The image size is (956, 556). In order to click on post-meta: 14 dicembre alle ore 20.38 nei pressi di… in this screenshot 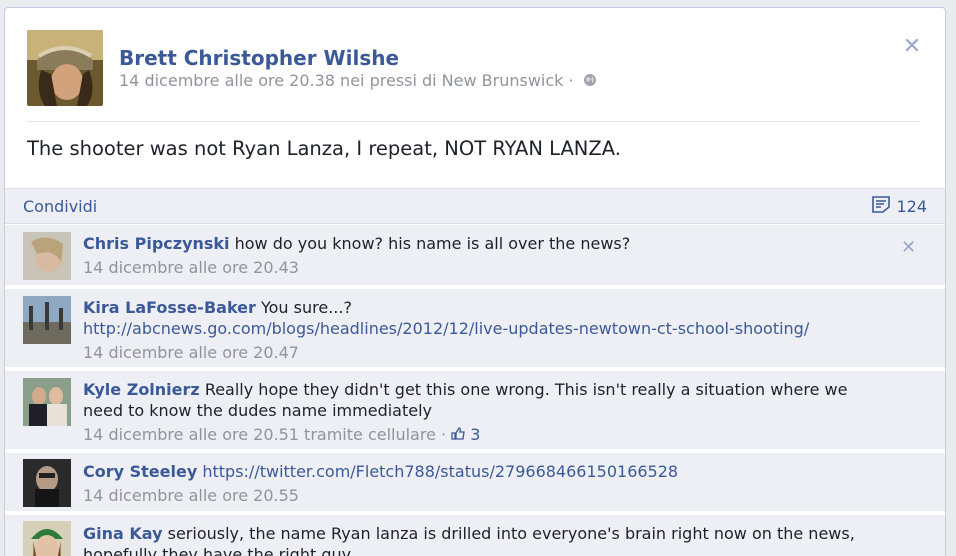, I will do `click(358, 81)`.